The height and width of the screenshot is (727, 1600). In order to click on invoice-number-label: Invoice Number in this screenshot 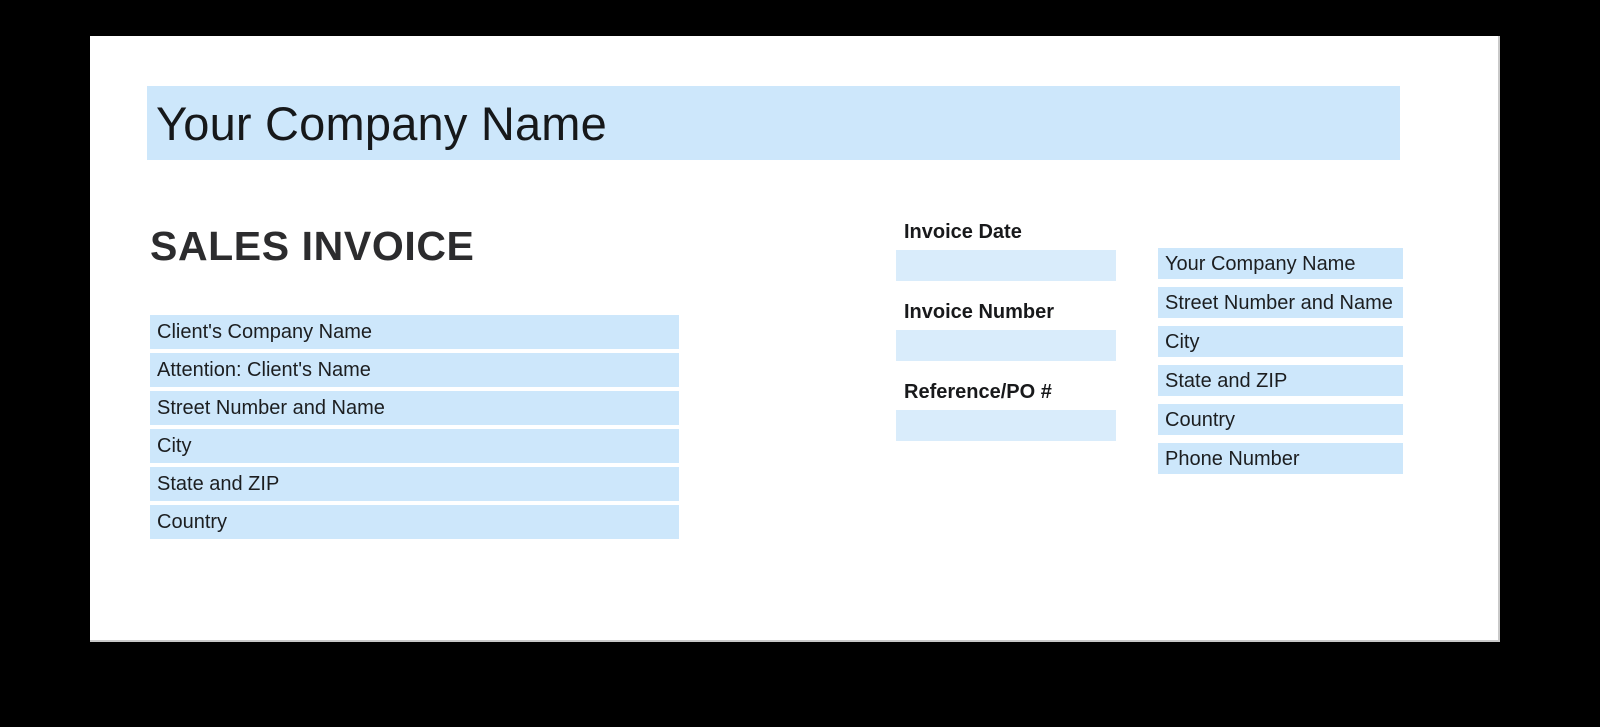, I will do `click(979, 312)`.